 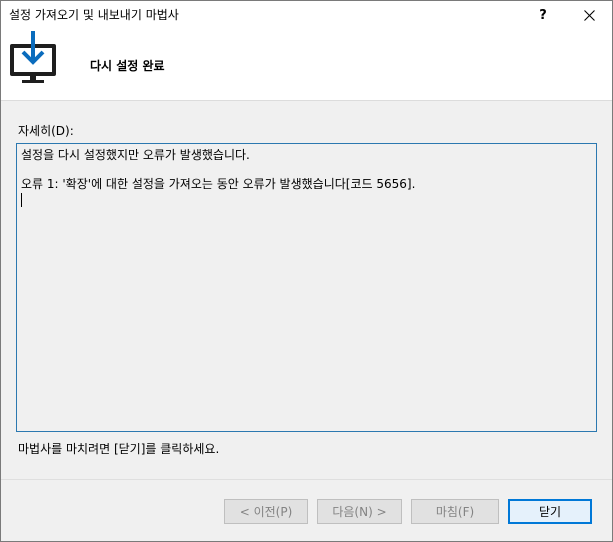 What do you see at coordinates (266, 511) in the screenshot?
I see `prev-button: < 이전(P)` at bounding box center [266, 511].